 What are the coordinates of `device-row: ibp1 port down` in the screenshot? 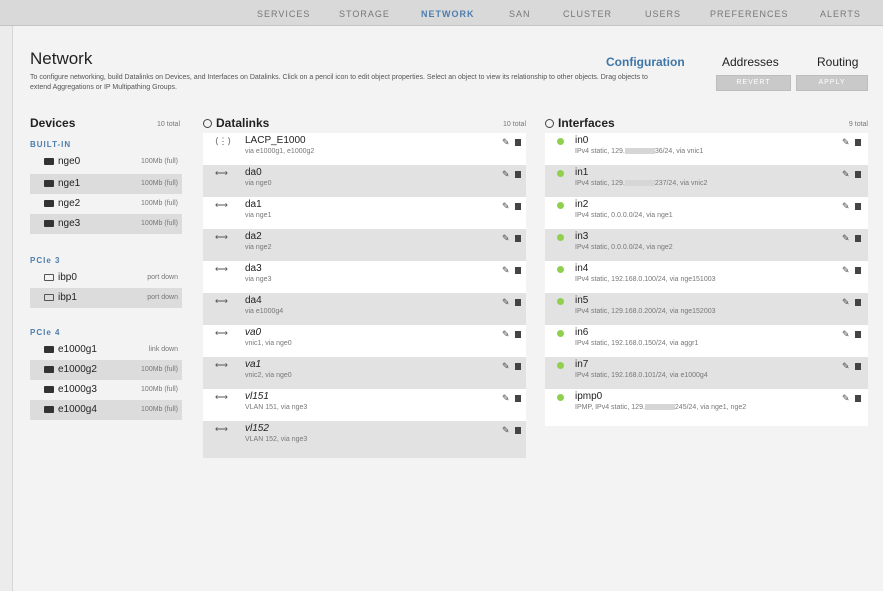 It's located at (106, 298).